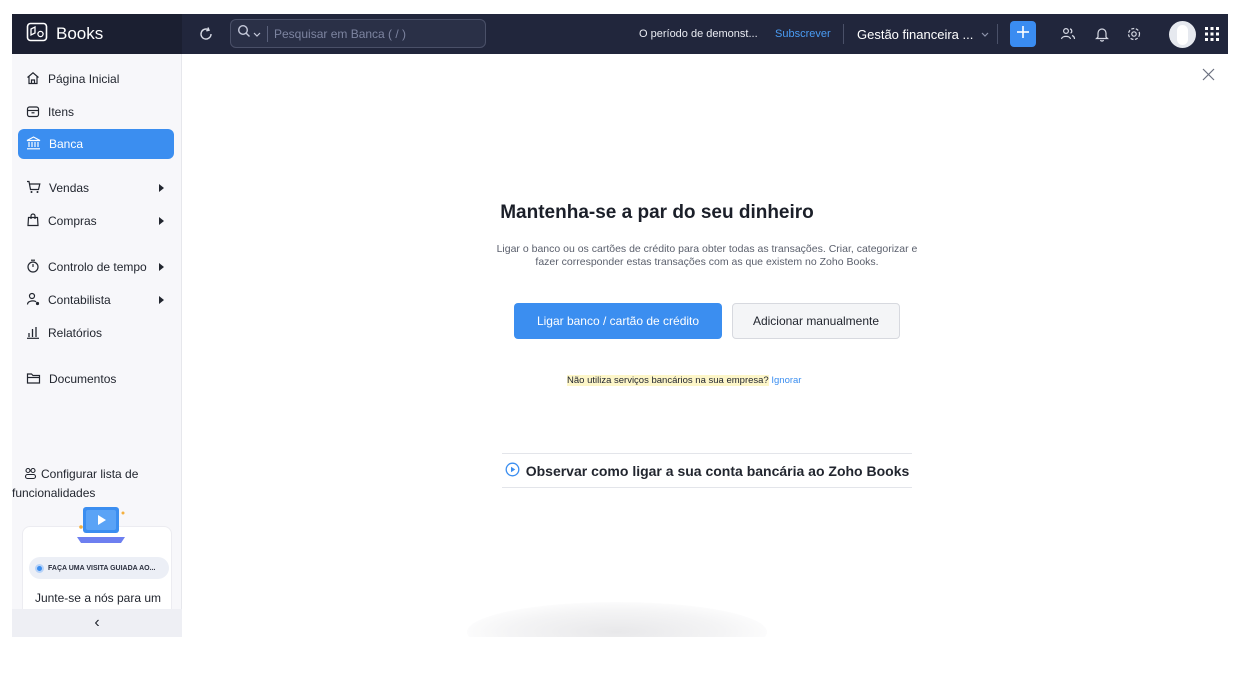 The width and height of the screenshot is (1240, 676). I want to click on refresh-icon, so click(206, 34).